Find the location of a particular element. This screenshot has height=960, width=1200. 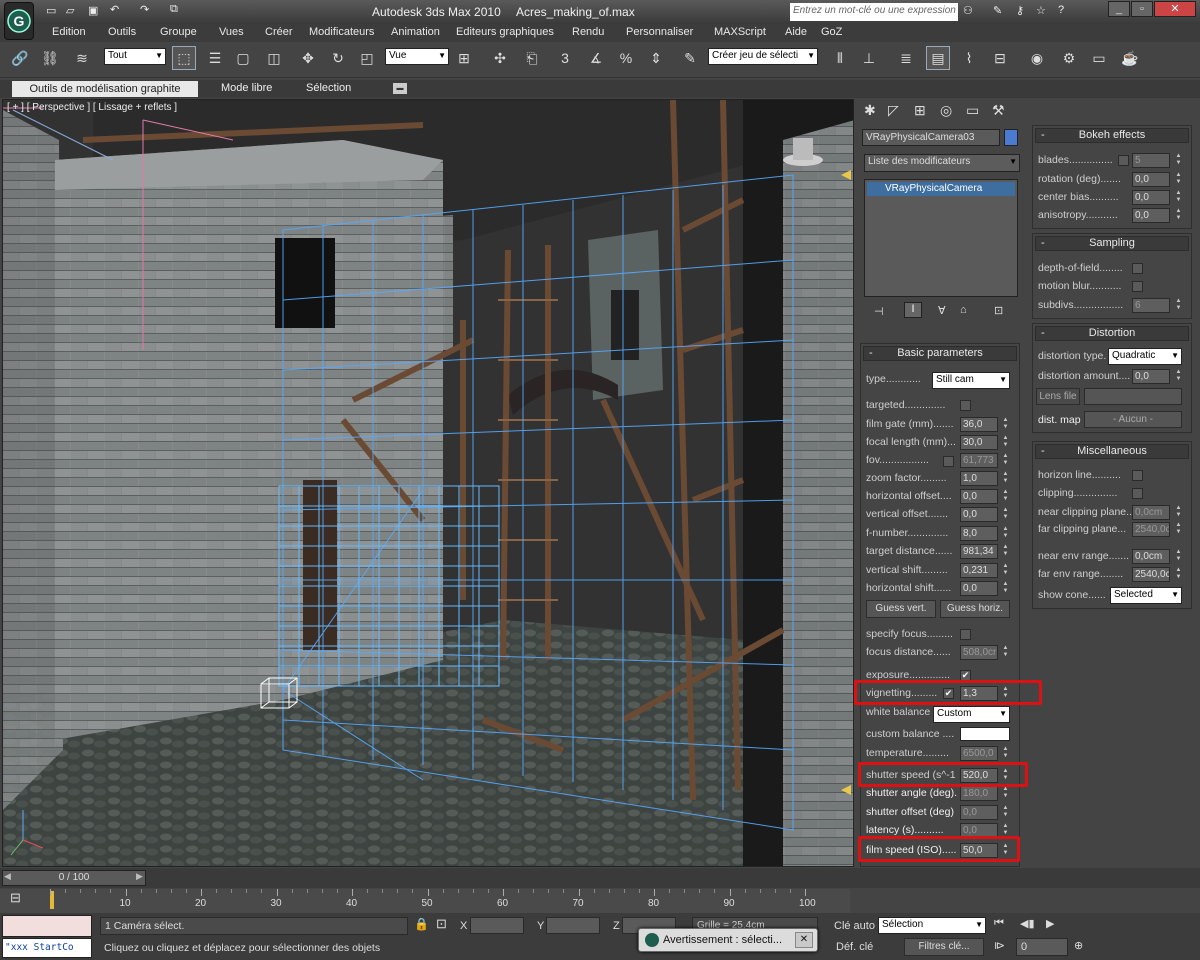

hierarchy-tab-icon: ⊞ is located at coordinates (920, 110).